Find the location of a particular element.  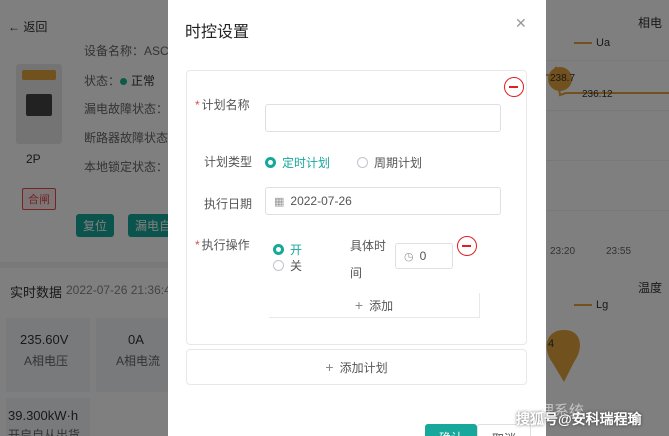

add-operation-button: + 添加 is located at coordinates (374, 305).